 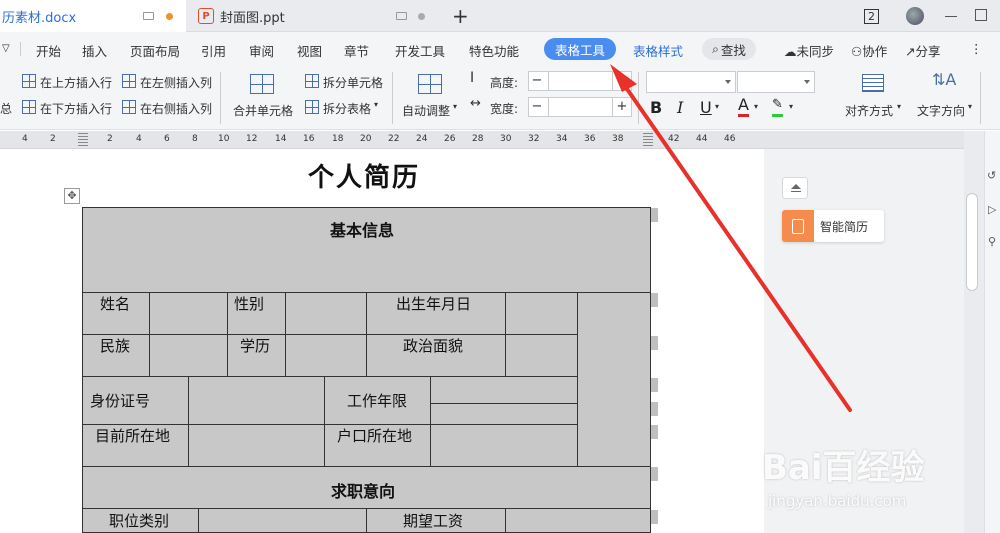 What do you see at coordinates (426, 110) in the screenshot?
I see `auto-fit-button: 自动调整` at bounding box center [426, 110].